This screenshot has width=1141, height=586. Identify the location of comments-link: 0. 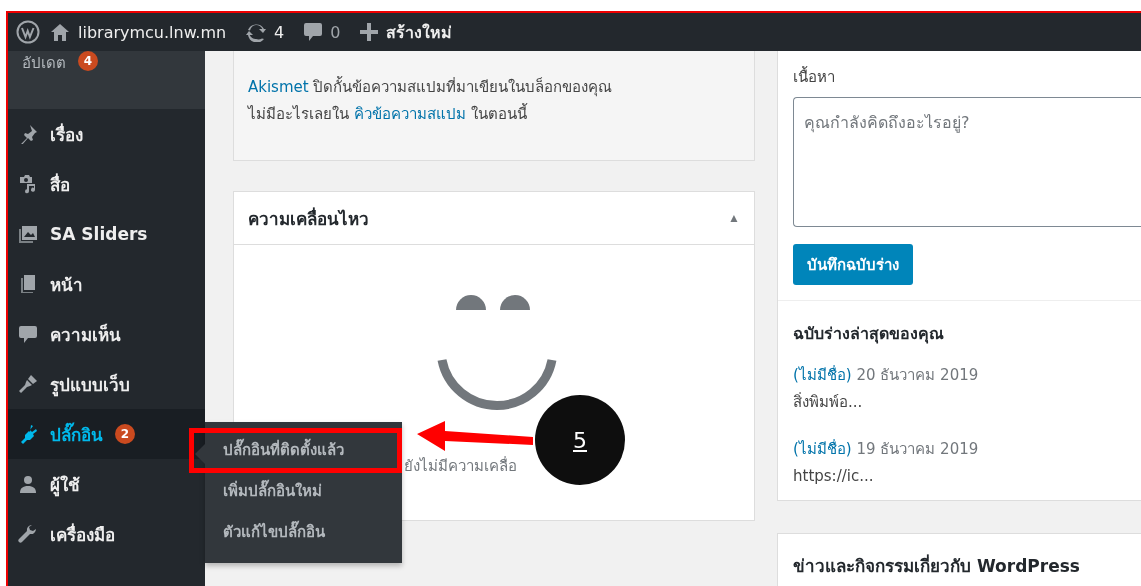
(322, 32).